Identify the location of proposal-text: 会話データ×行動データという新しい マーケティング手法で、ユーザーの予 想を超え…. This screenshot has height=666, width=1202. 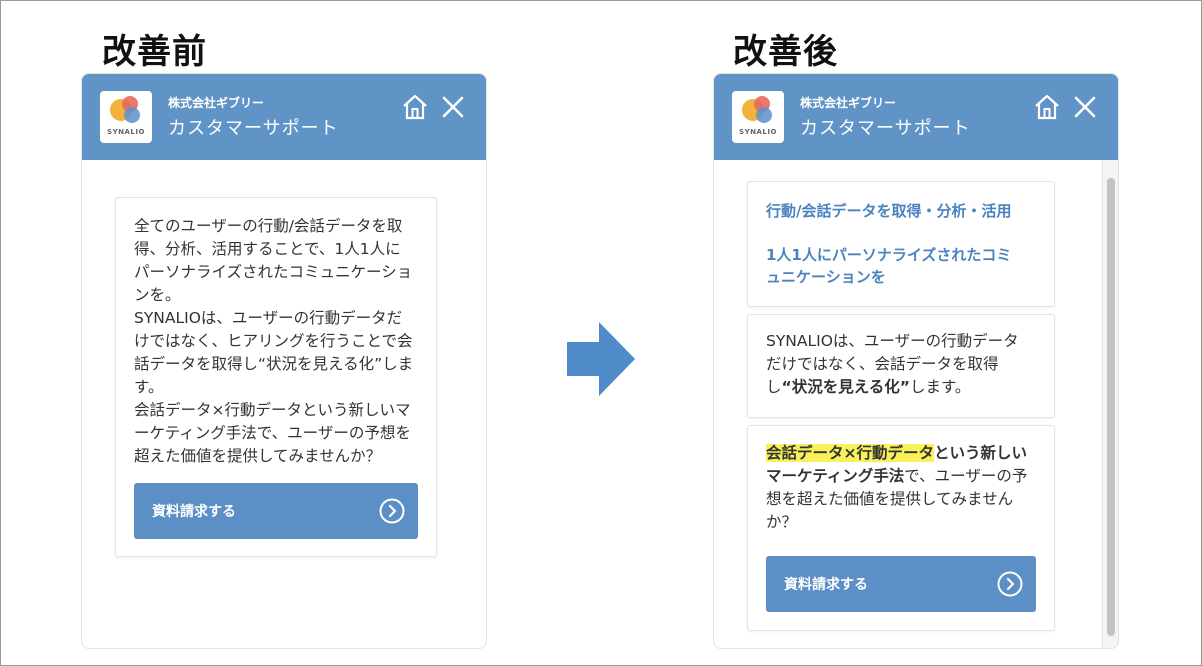
(897, 487).